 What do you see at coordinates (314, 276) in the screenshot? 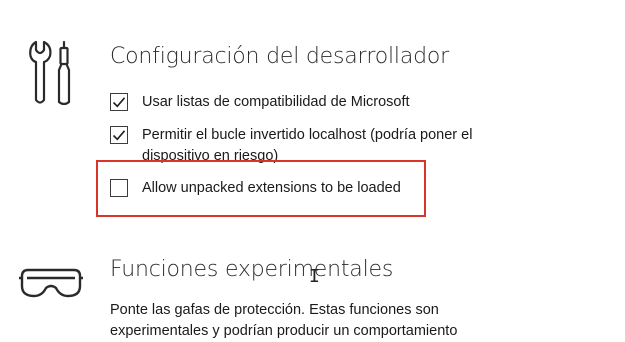
I see `text-cursor-icon: I` at bounding box center [314, 276].